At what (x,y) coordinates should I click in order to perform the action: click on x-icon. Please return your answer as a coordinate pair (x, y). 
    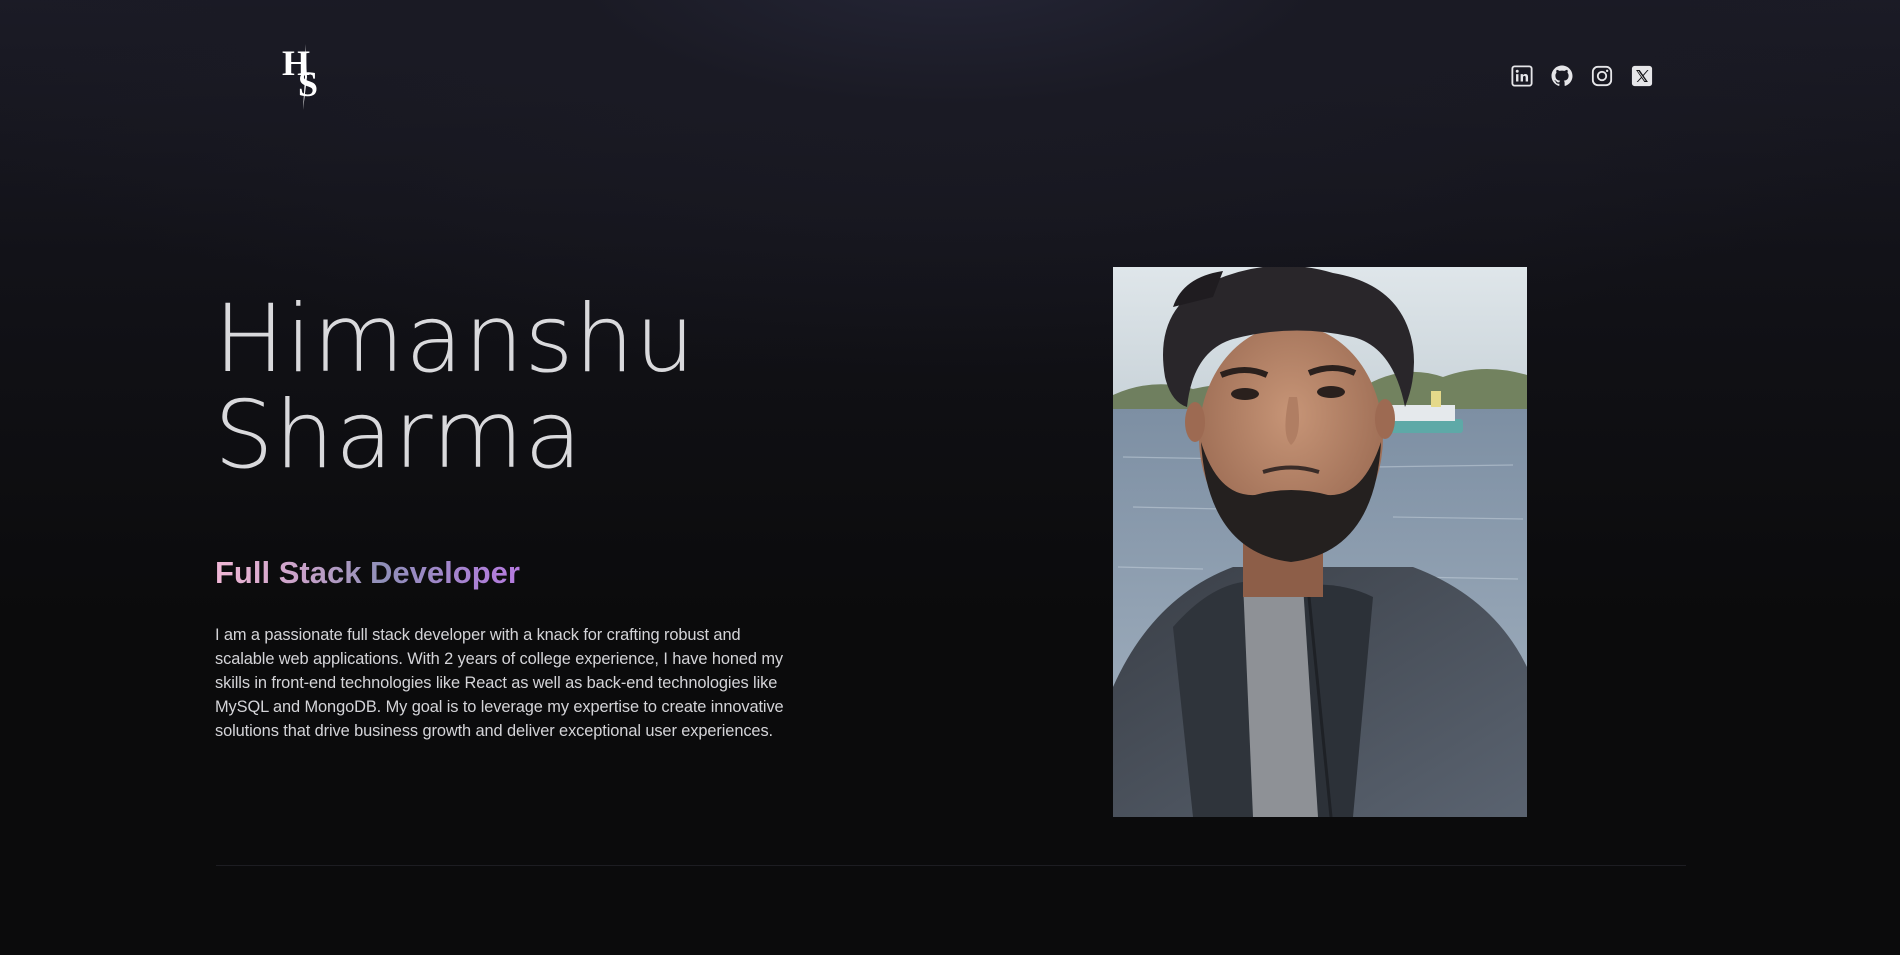
    Looking at the image, I should click on (1642, 76).